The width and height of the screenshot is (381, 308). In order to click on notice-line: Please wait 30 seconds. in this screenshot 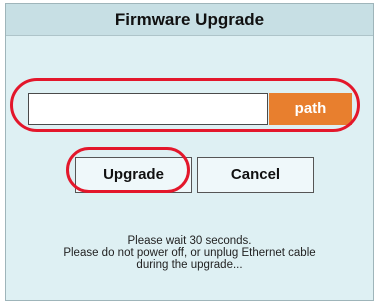, I will do `click(189, 241)`.